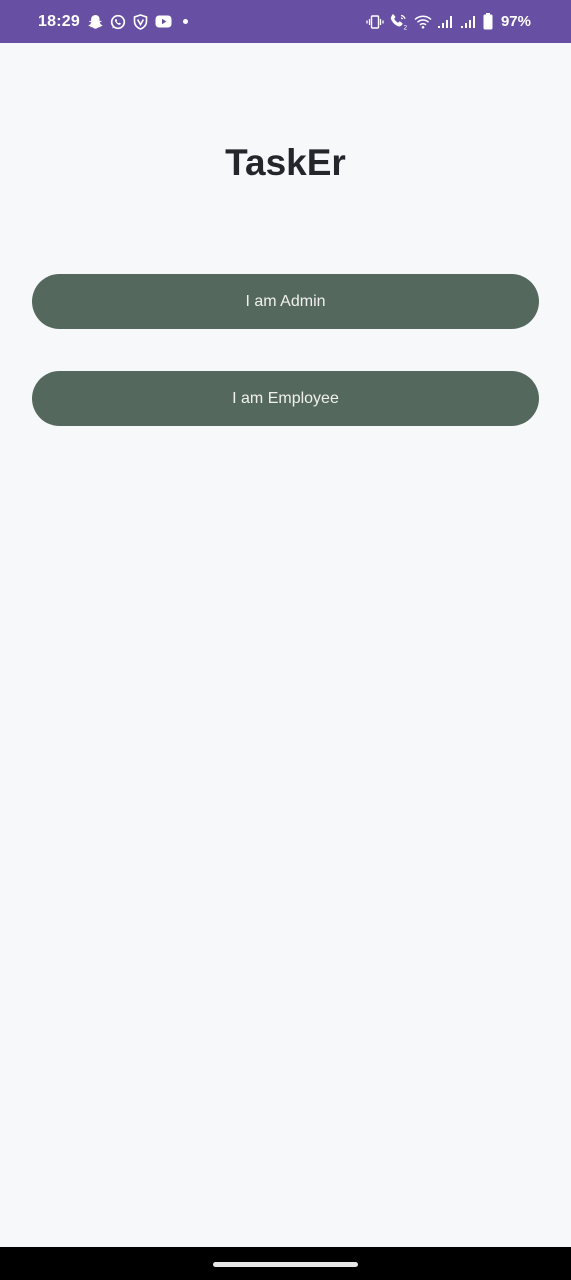  Describe the element at coordinates (95, 22) in the screenshot. I see `snapchat-icon` at that location.